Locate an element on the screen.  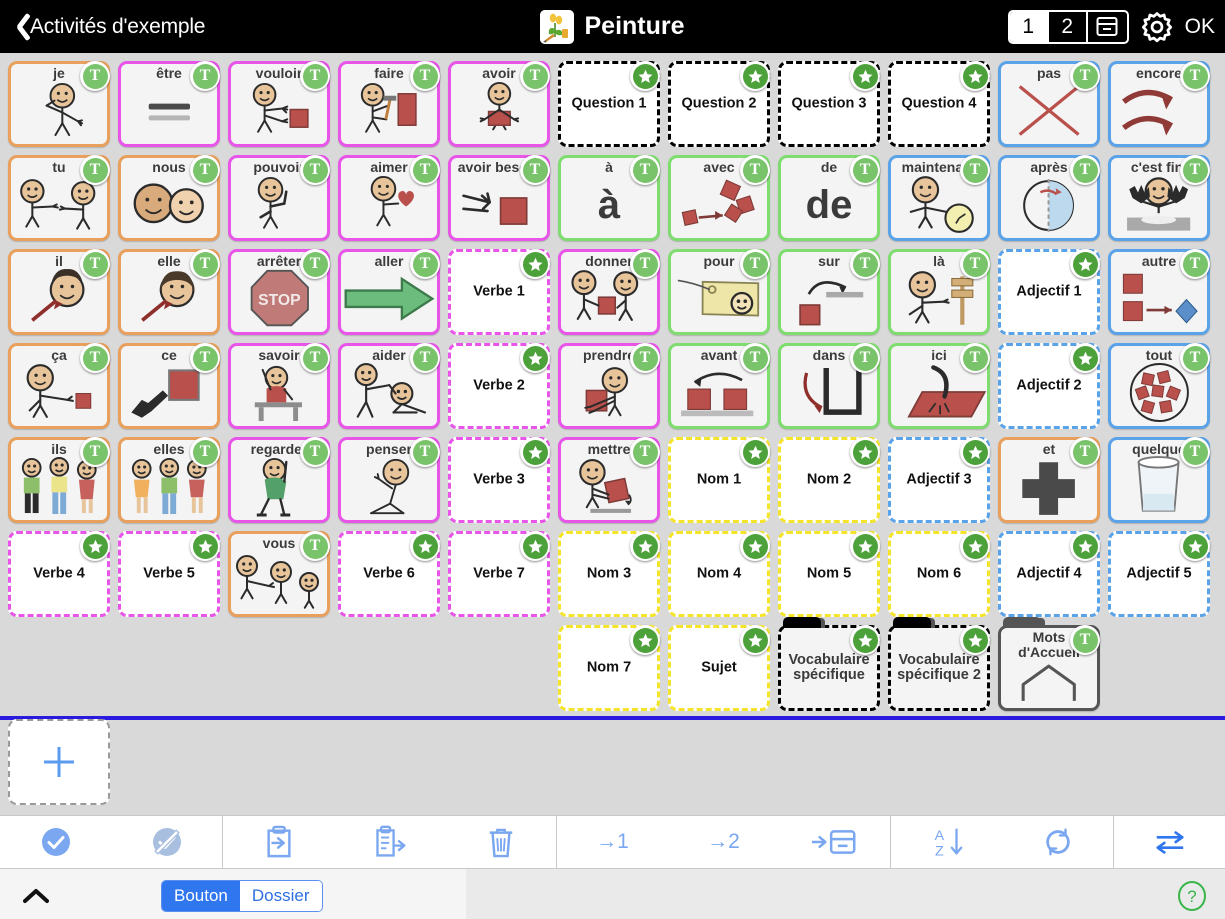
segment-bouton: Bouton is located at coordinates (201, 896).